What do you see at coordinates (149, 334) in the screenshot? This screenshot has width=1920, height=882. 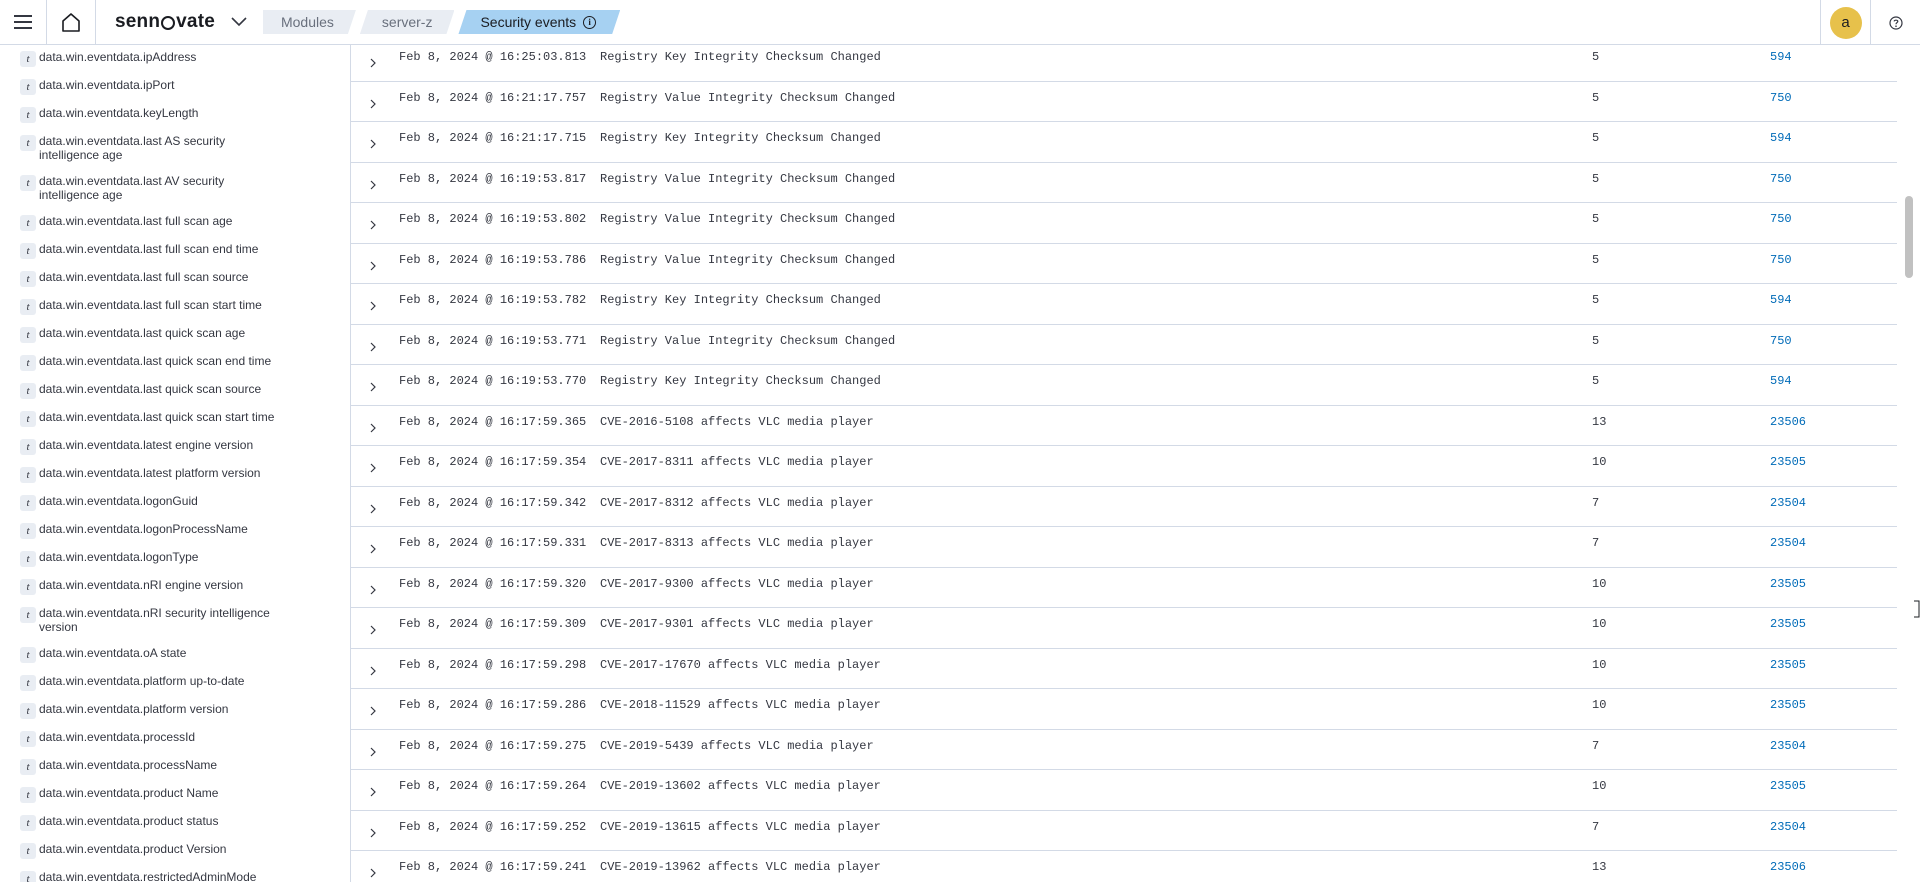 I see `field-list-item: t data.win.eventdata.last quick scan age` at bounding box center [149, 334].